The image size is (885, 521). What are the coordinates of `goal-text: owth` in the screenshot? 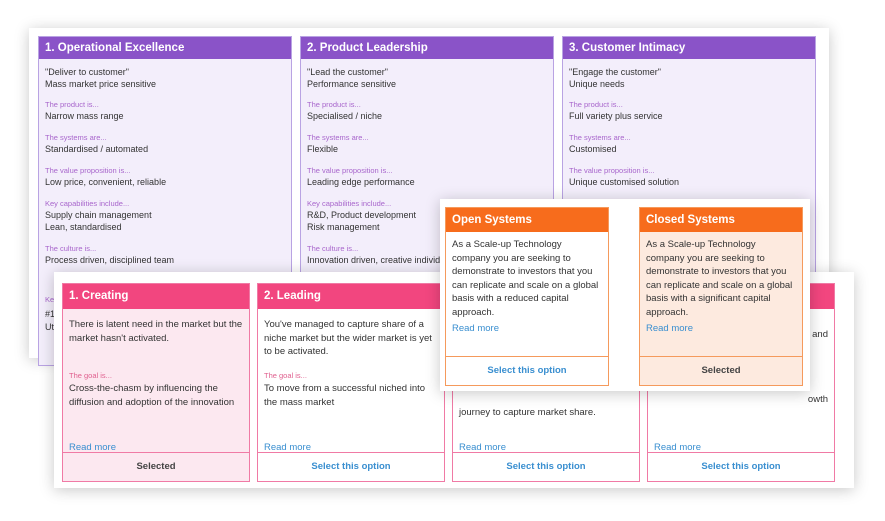 It's located at (817, 399).